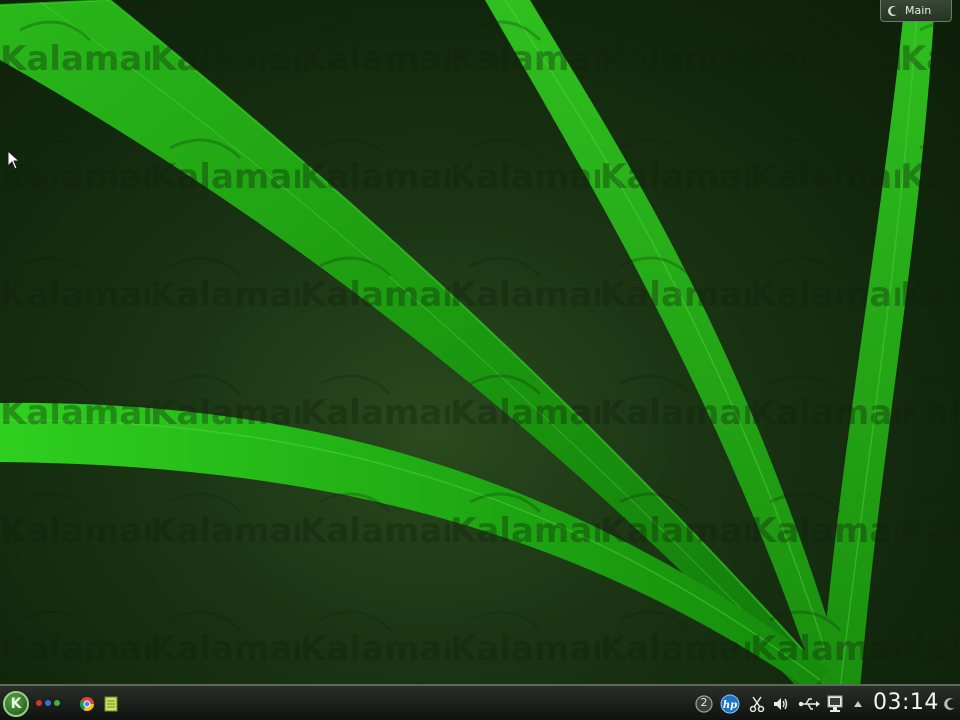  What do you see at coordinates (906, 702) in the screenshot?
I see `digital-clock: 03:14` at bounding box center [906, 702].